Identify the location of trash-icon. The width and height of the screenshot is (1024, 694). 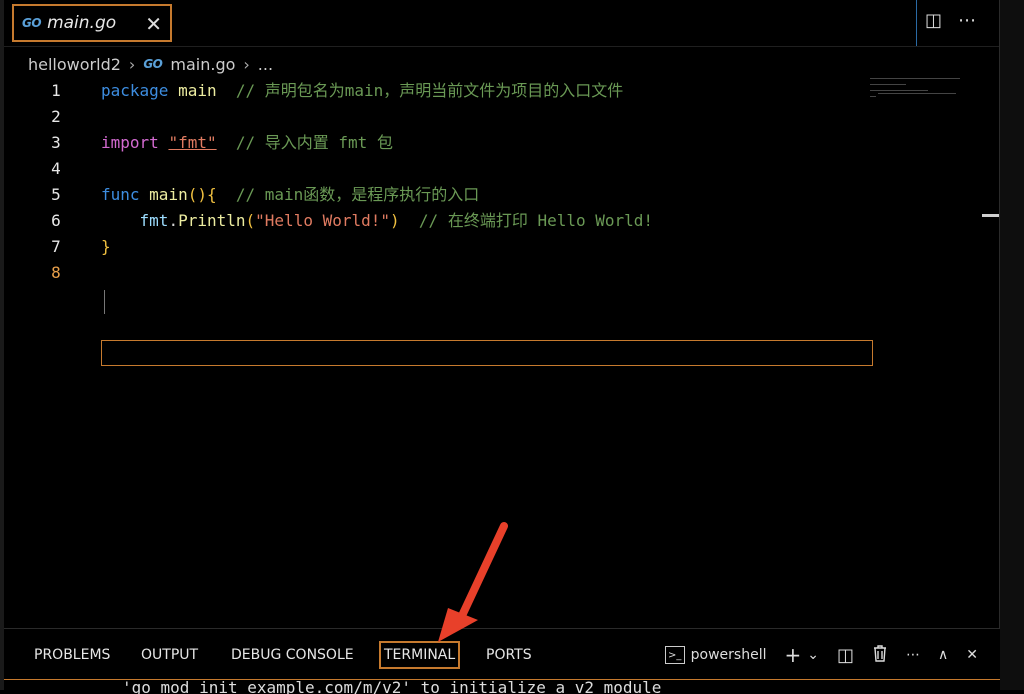
(880, 655).